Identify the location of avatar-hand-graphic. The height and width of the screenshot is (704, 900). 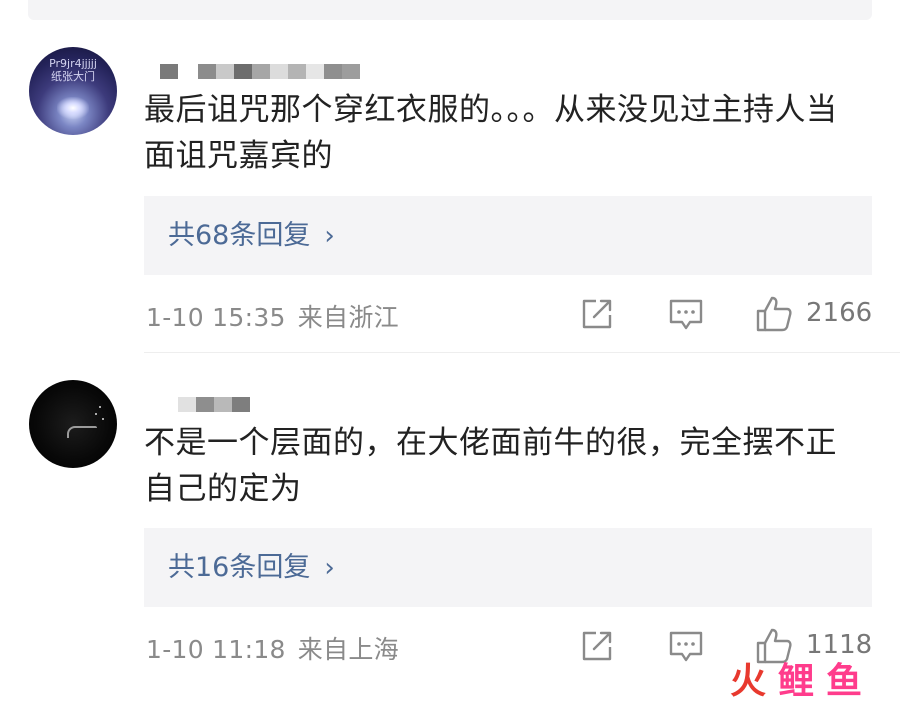
(82, 432).